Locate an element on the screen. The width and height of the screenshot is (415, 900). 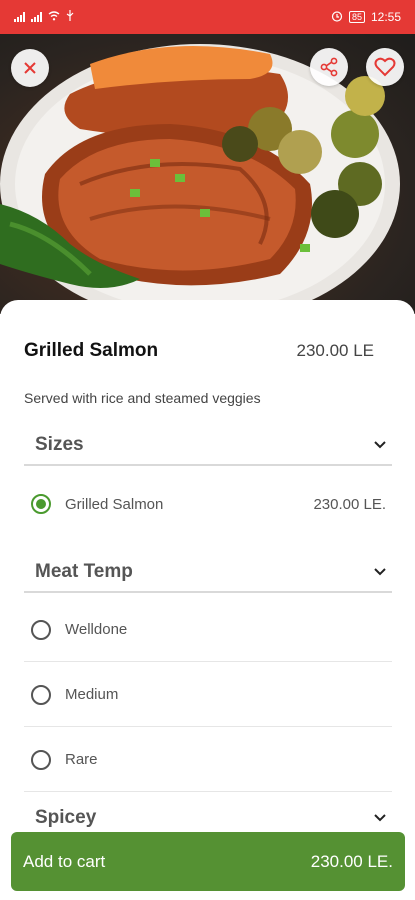
share-button is located at coordinates (329, 67).